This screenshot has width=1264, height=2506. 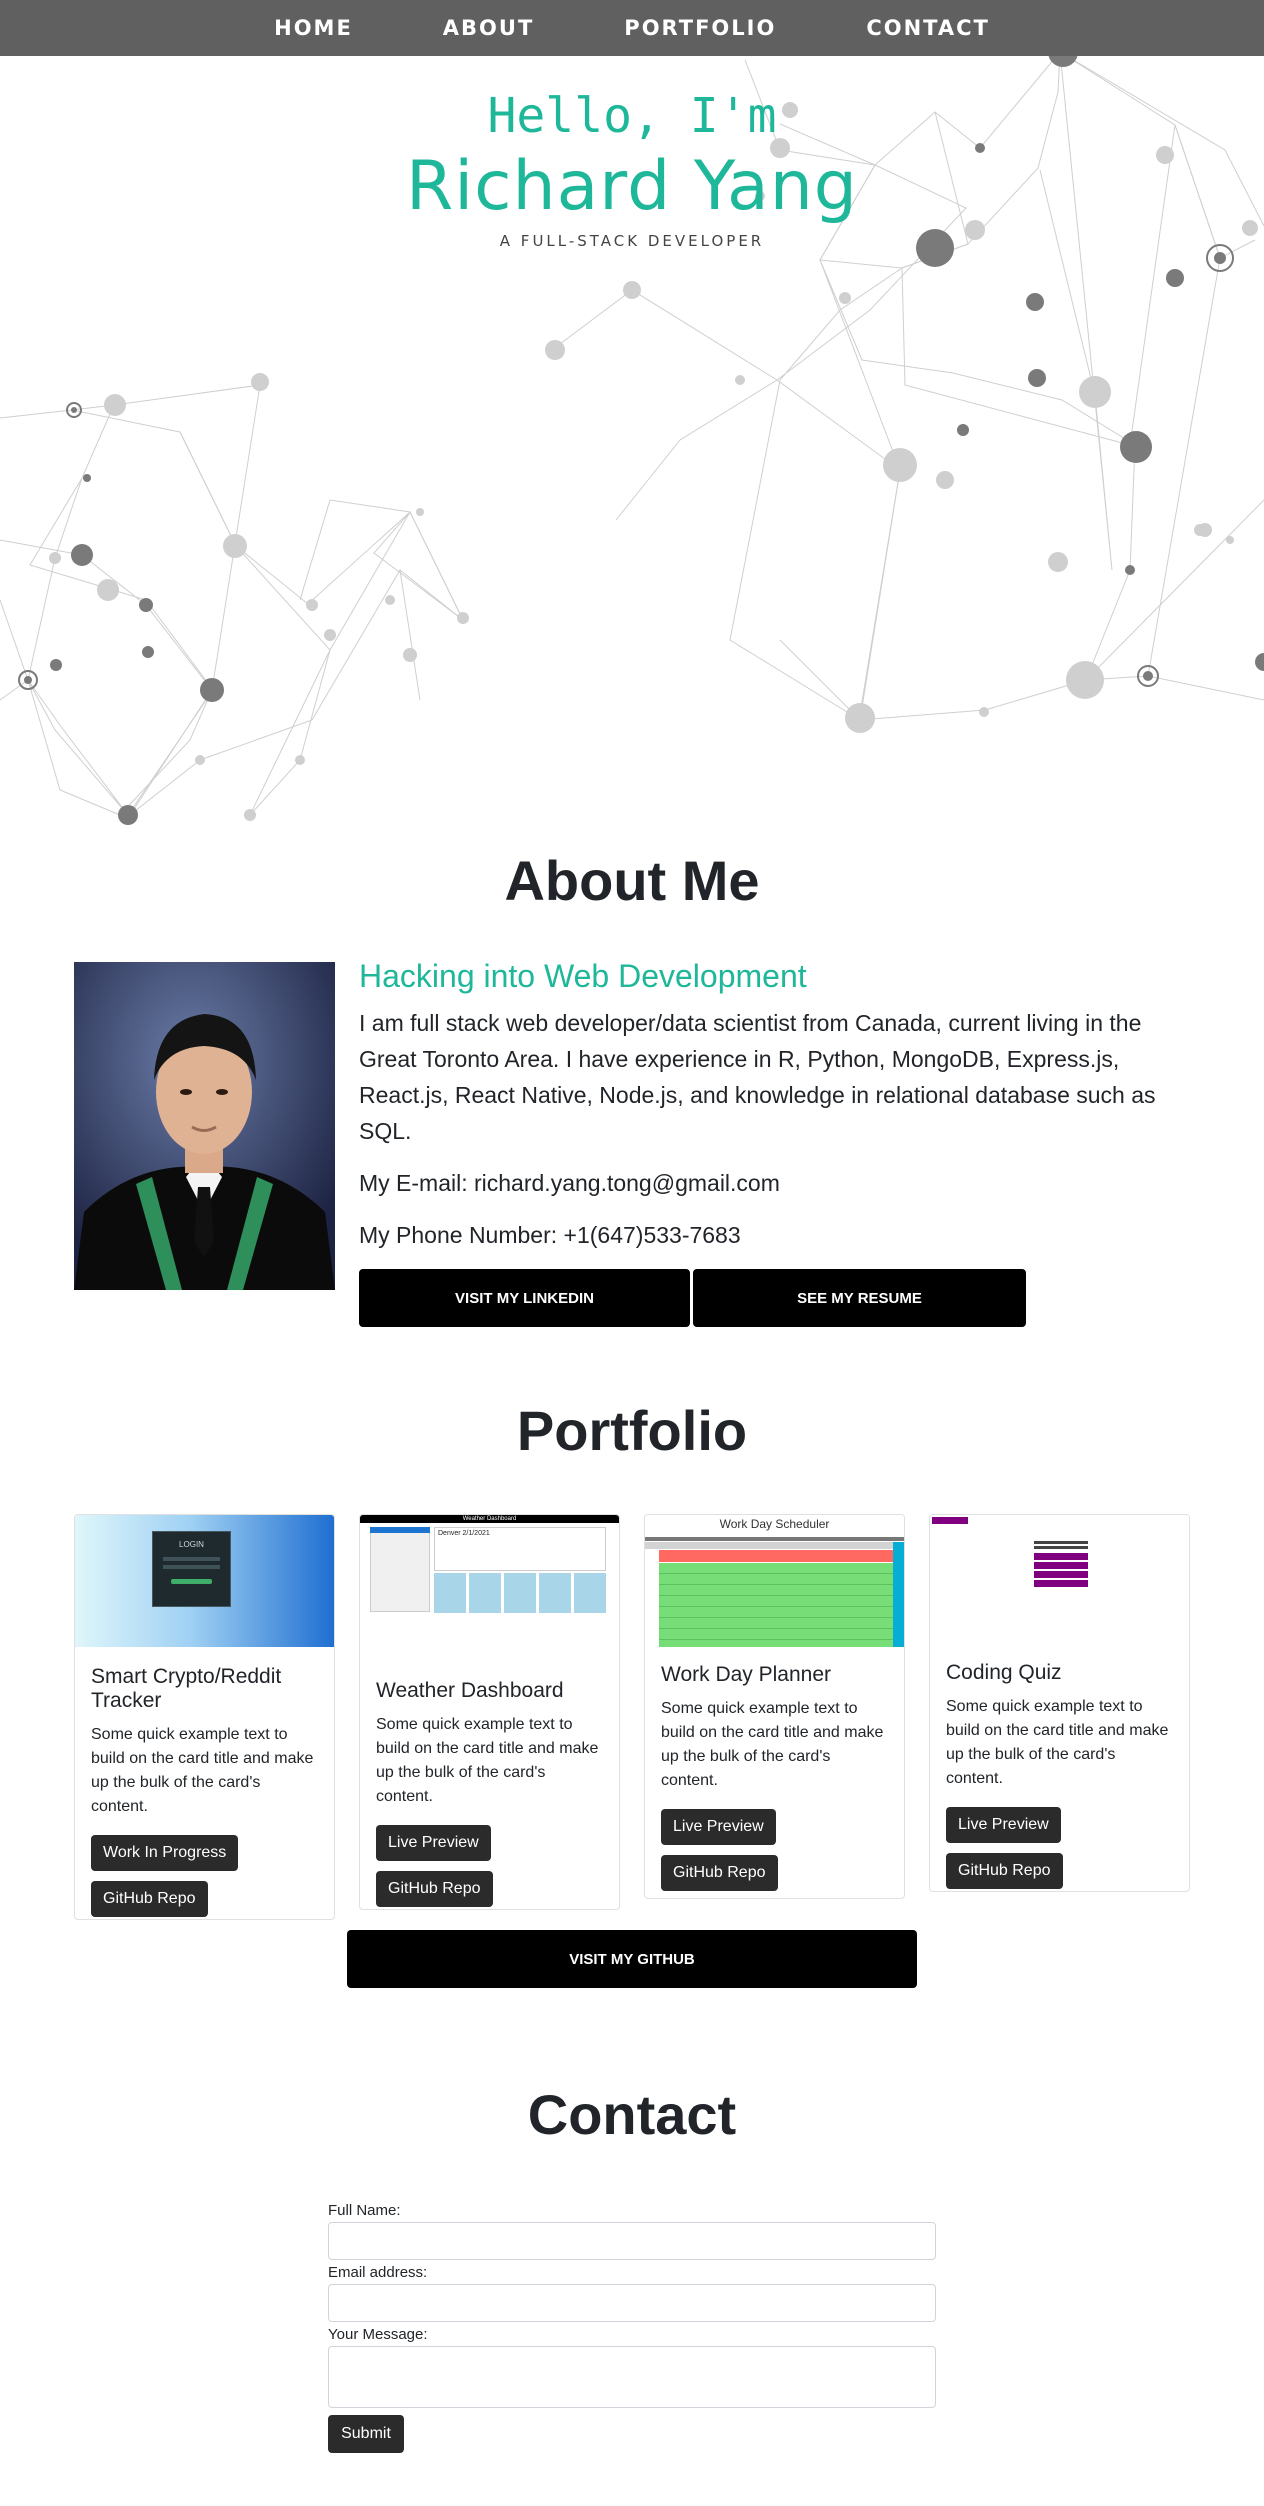 What do you see at coordinates (165, 1853) in the screenshot?
I see `work-in-progress-button: Work In Progress` at bounding box center [165, 1853].